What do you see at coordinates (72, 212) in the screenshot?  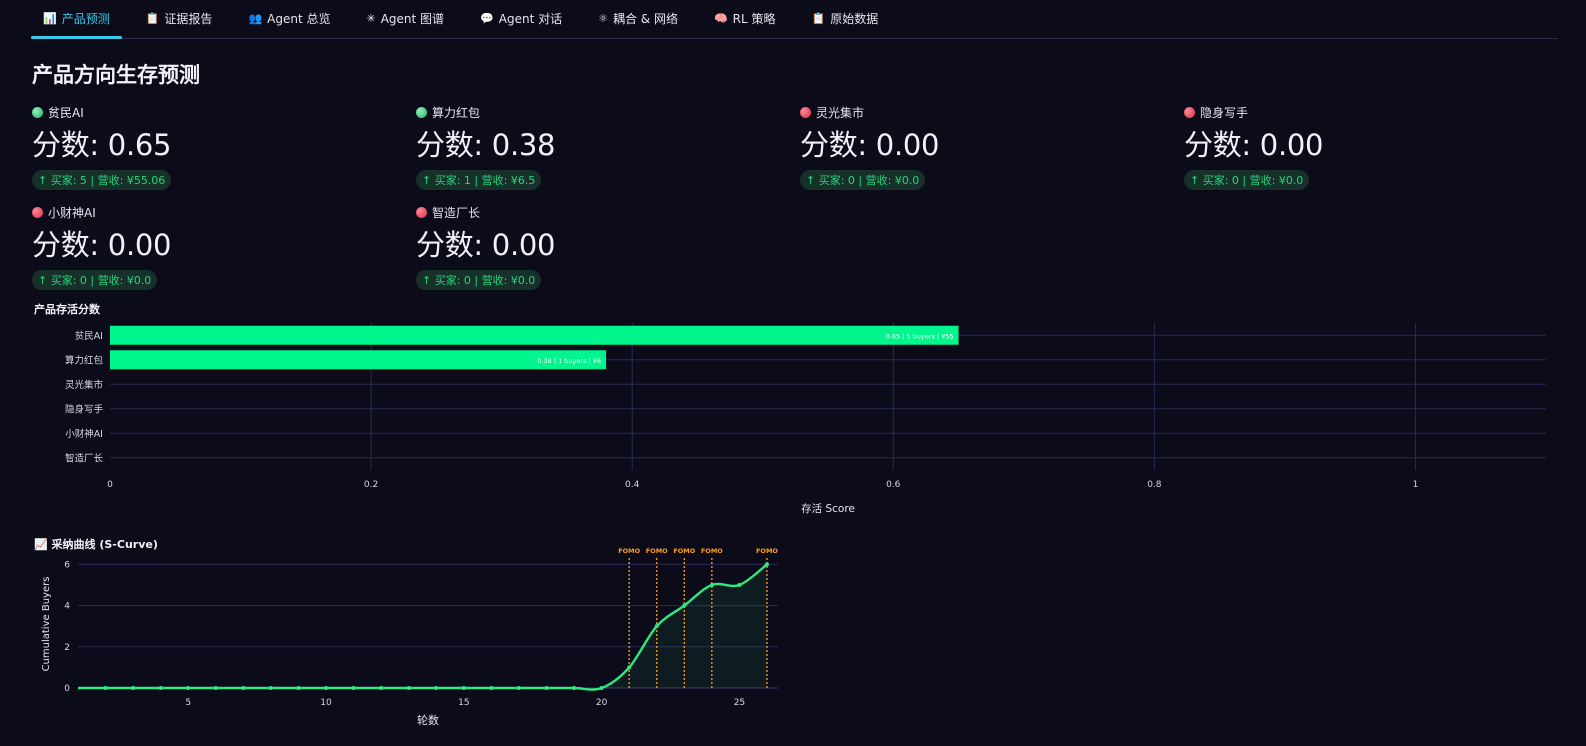 I see `metric-label-text: 小财神AI` at bounding box center [72, 212].